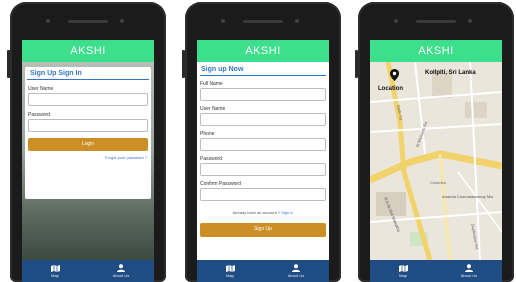 This screenshot has width=516, height=282. What do you see at coordinates (88, 73) in the screenshot?
I see `signin-heading: Sign Up Sign In` at bounding box center [88, 73].